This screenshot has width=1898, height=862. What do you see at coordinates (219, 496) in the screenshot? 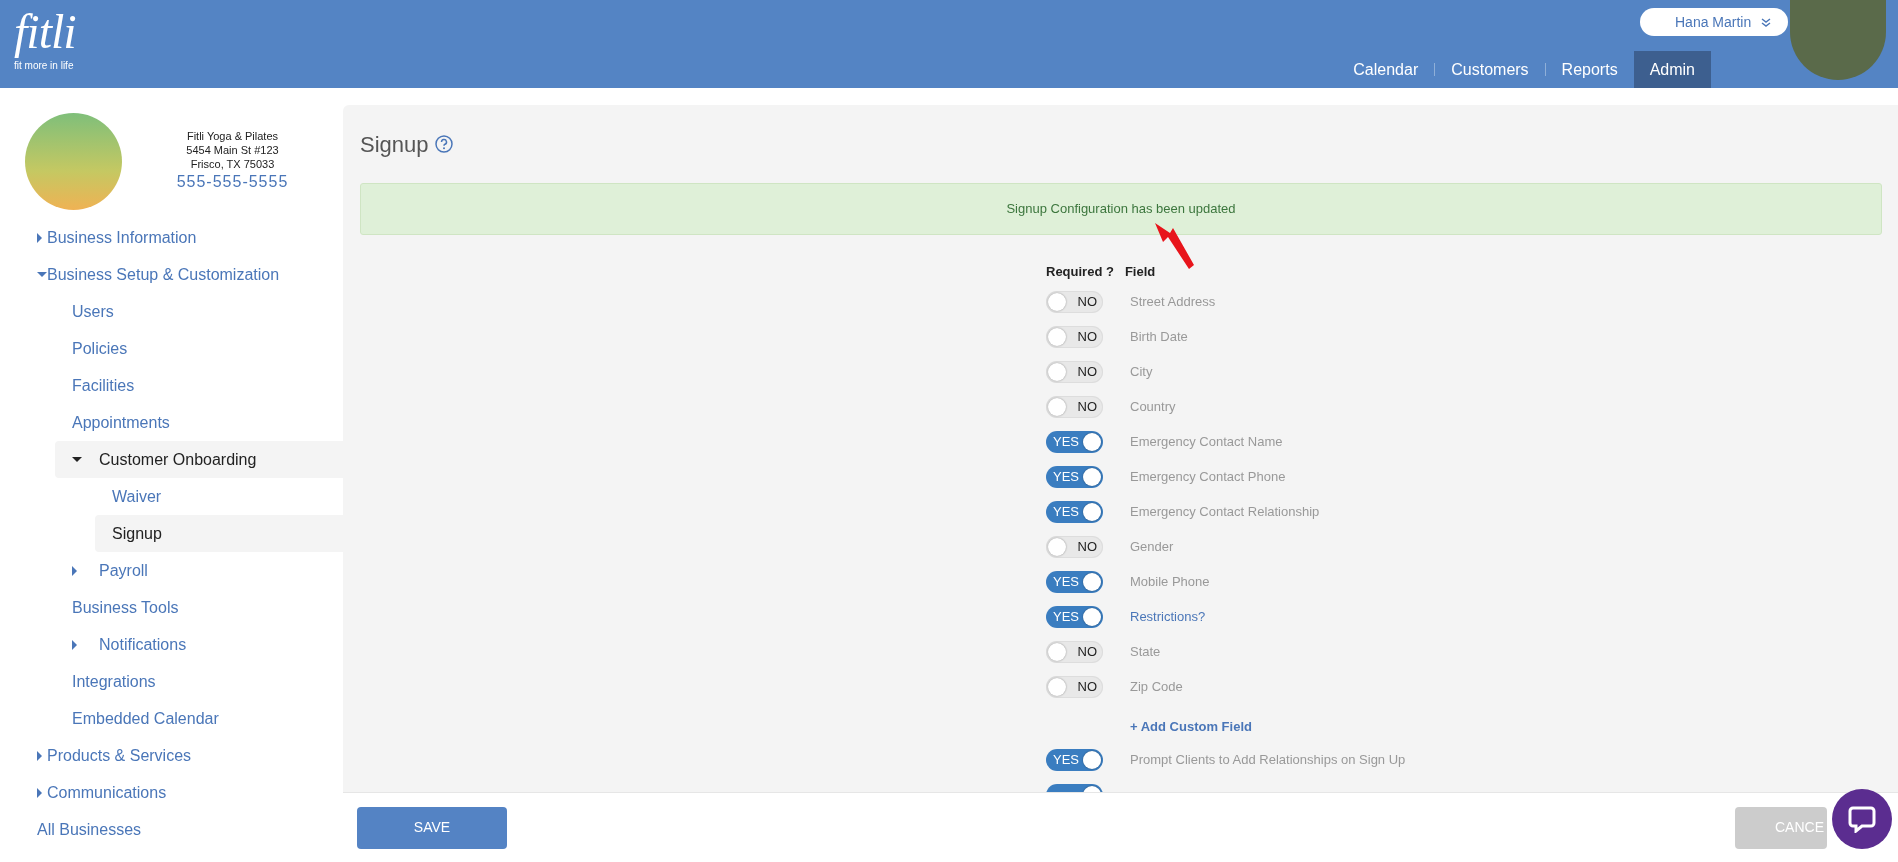
I see `sidebar-item: Waiver` at bounding box center [219, 496].